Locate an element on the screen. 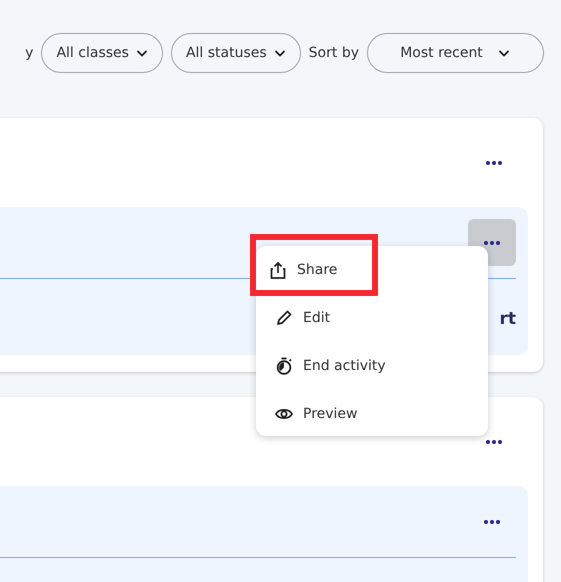 The image size is (561, 582). pencil-icon is located at coordinates (284, 318).